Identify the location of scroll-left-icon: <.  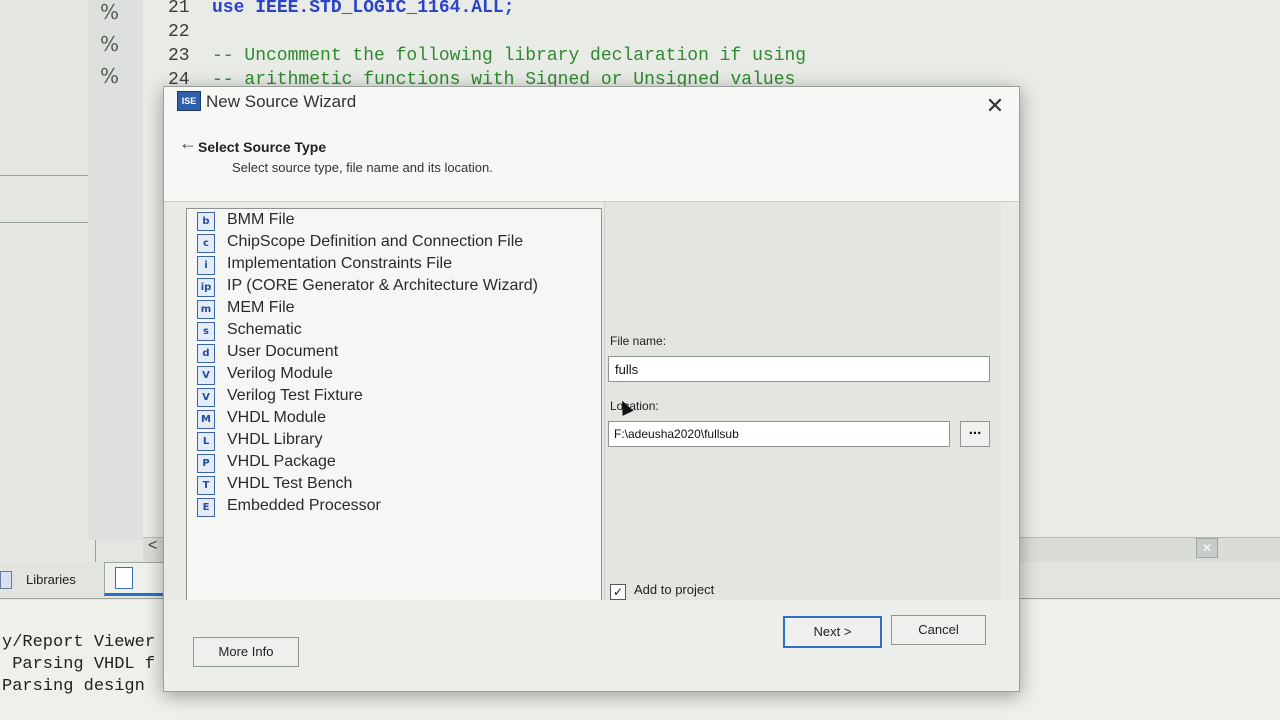
(152, 546).